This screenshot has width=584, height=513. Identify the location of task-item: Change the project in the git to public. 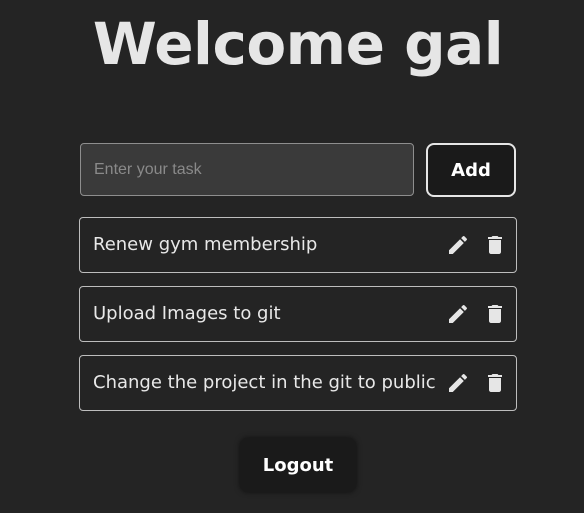
(298, 383).